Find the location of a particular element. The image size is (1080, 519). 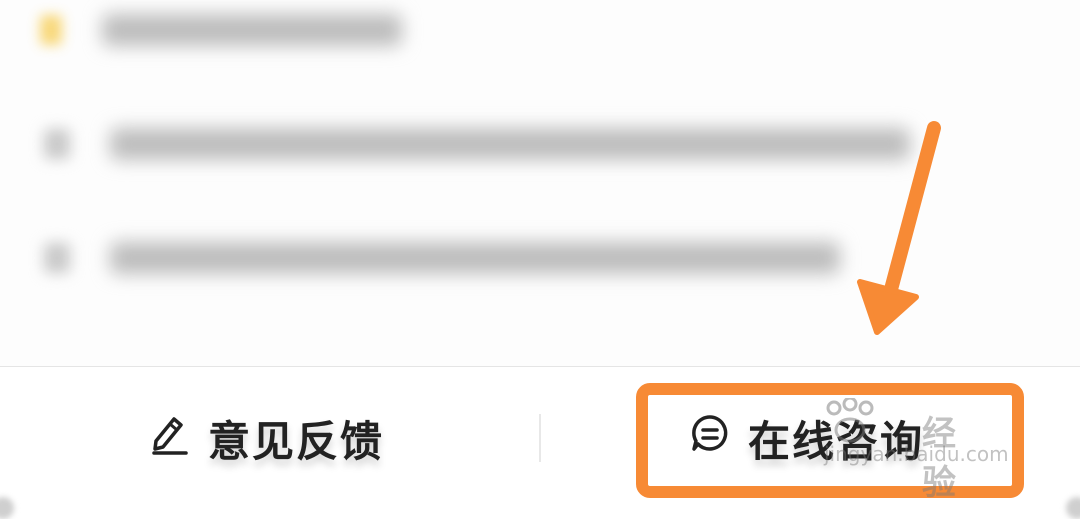

watermark: 经验 jingyan.baidu.com is located at coordinates (913, 449).